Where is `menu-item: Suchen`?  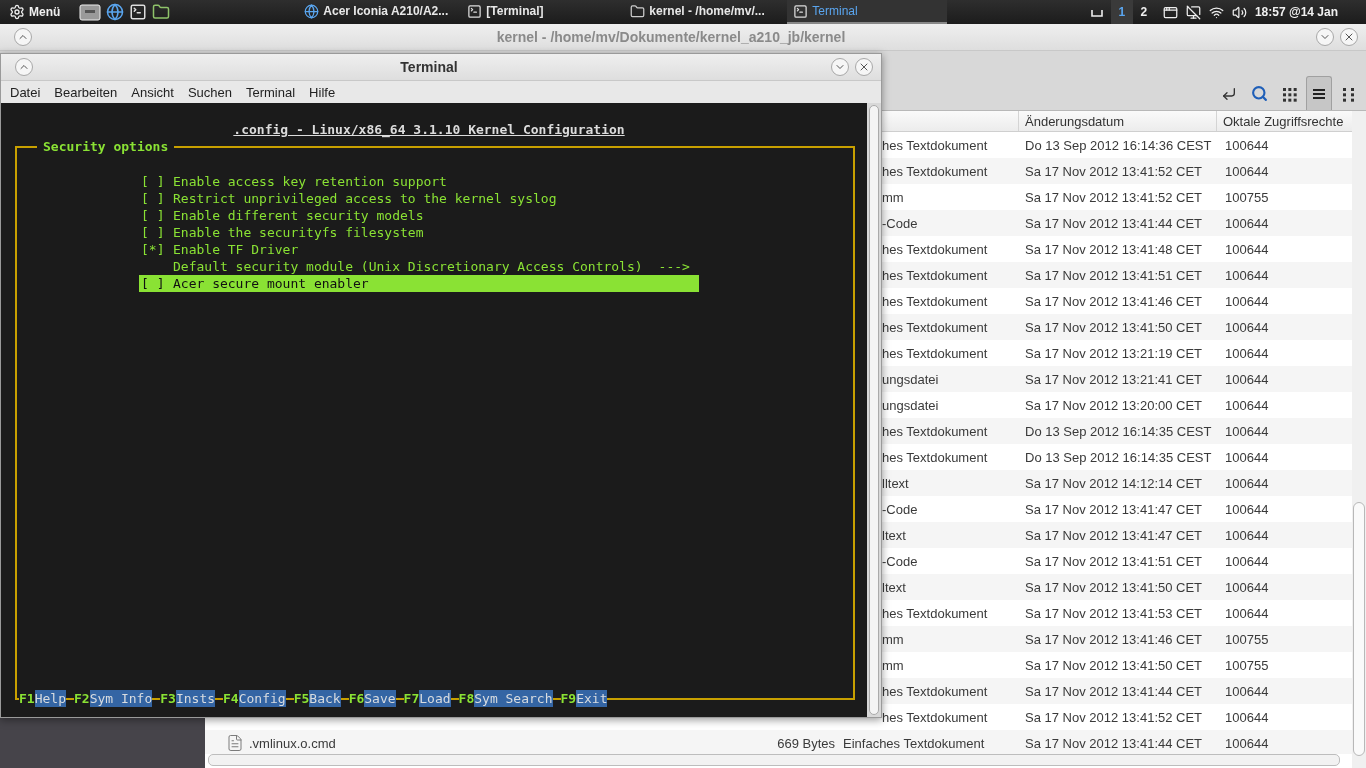
menu-item: Suchen is located at coordinates (209, 92).